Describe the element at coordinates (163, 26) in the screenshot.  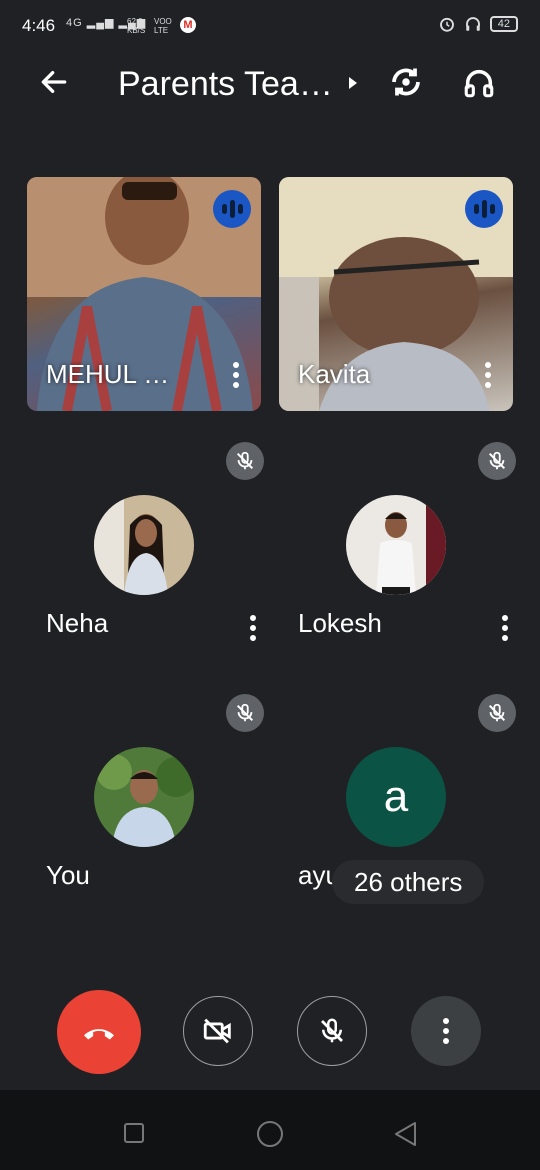
I see `volte-indicator: VOO LTE` at that location.